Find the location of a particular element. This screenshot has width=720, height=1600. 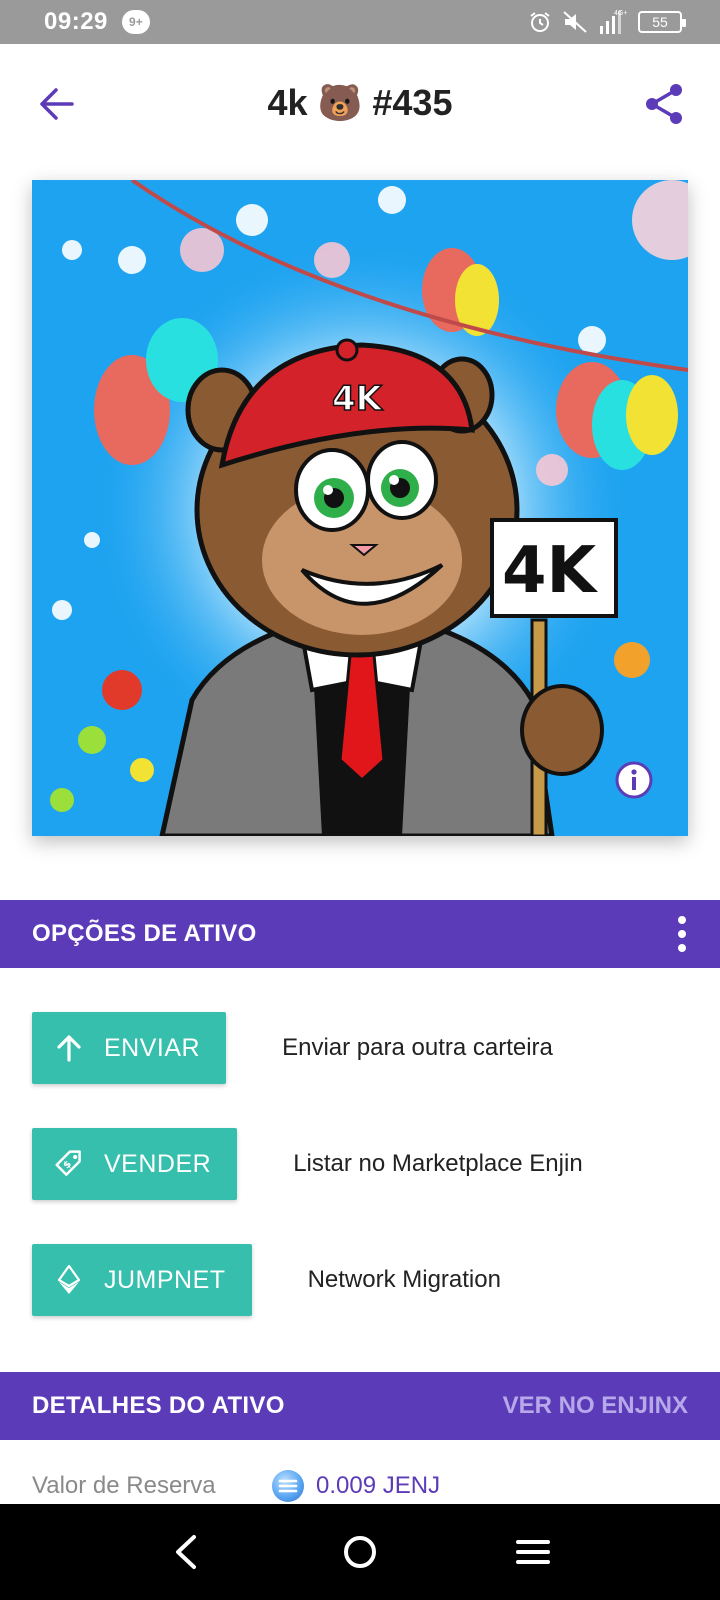

alarm-icon is located at coordinates (540, 22).